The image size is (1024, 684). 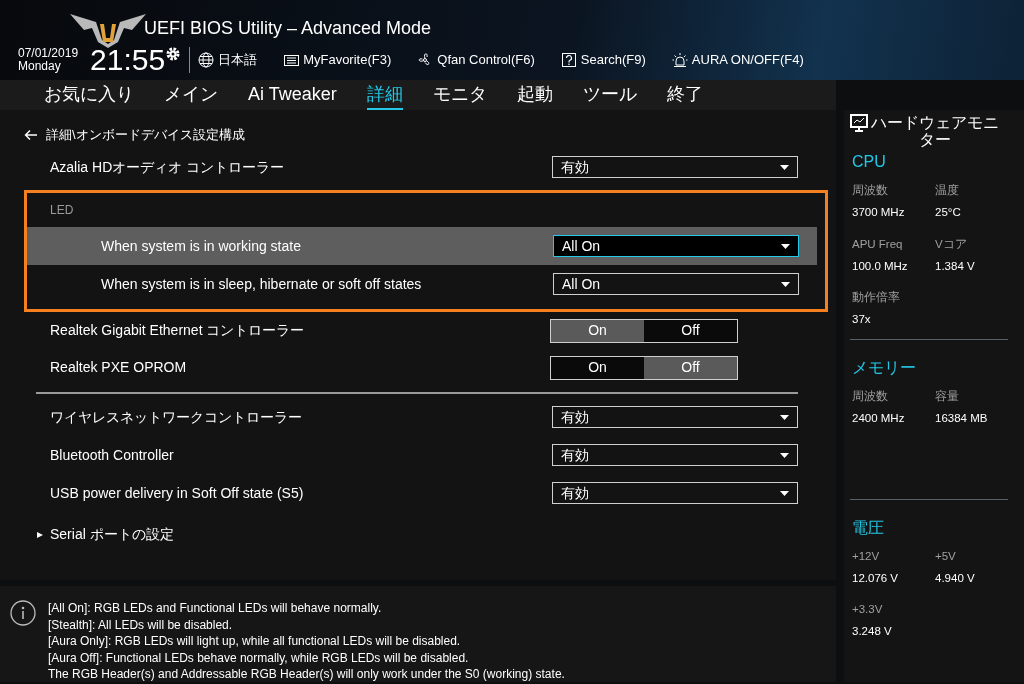 I want to click on stat-label: 容量, so click(x=947, y=396).